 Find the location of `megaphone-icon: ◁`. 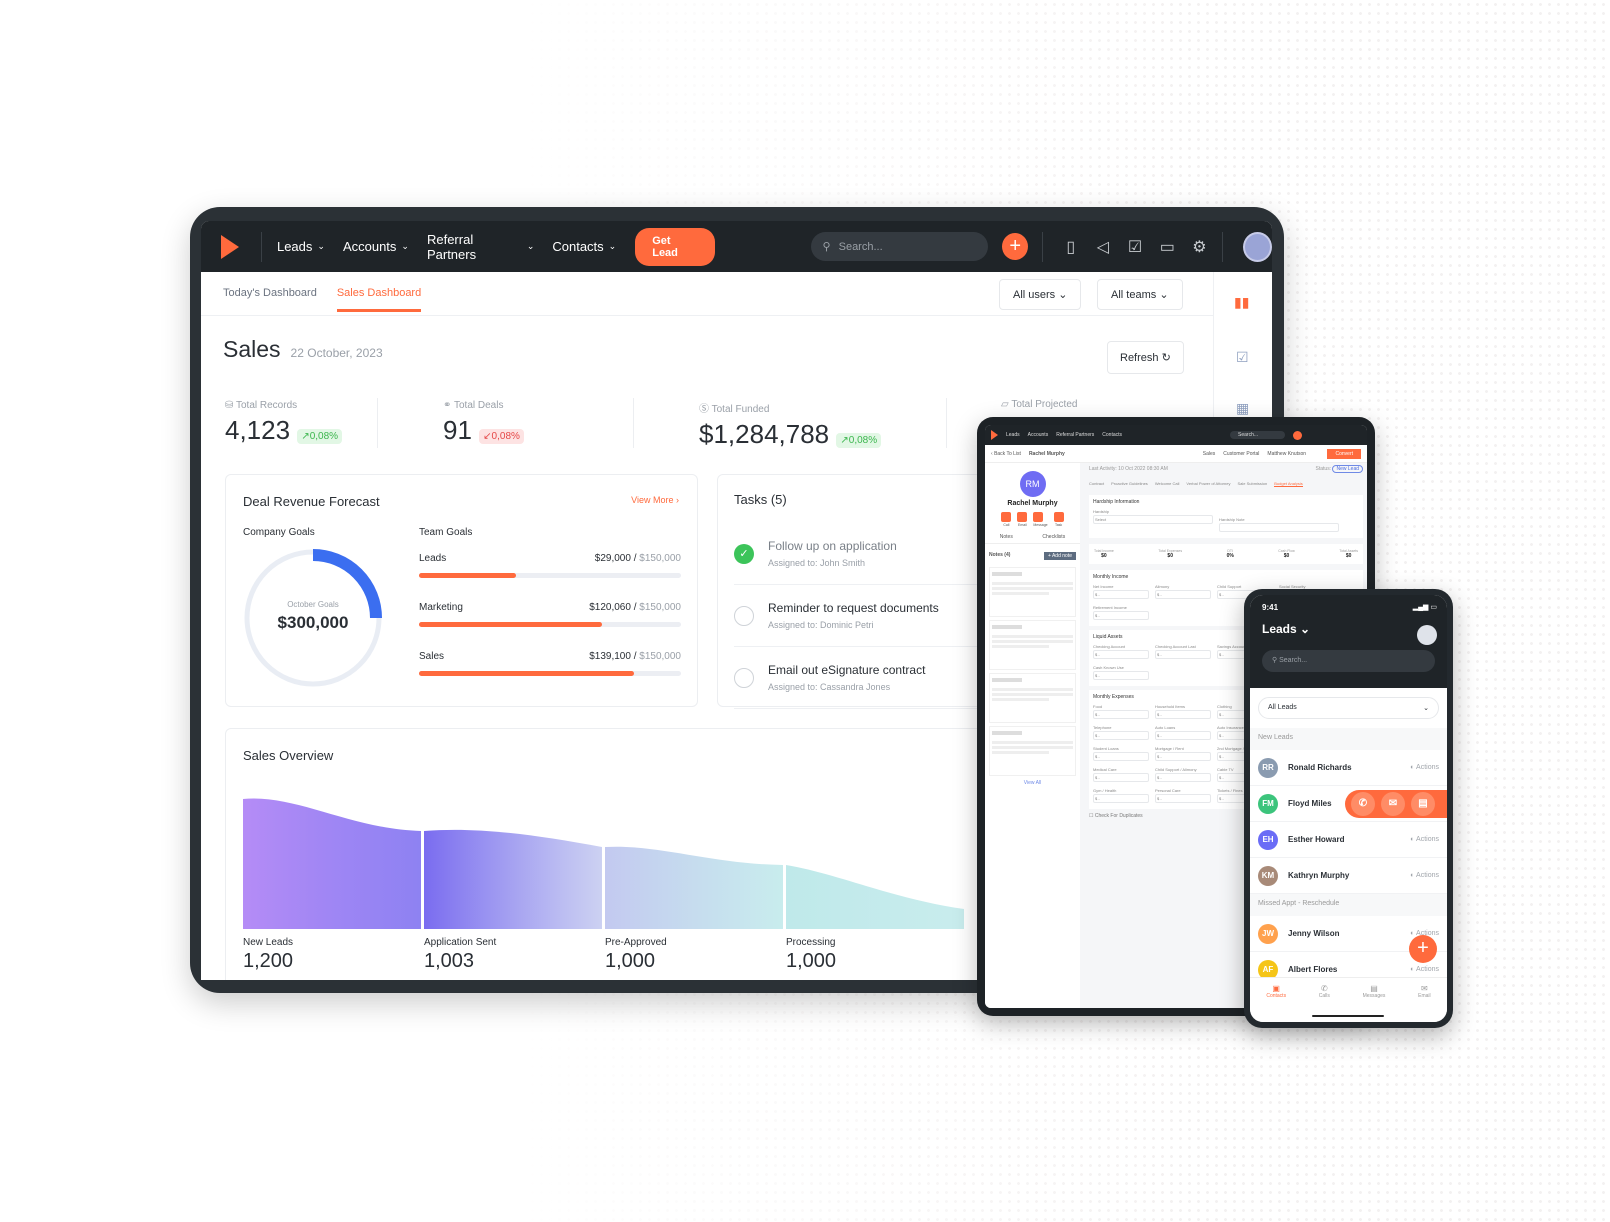

megaphone-icon: ◁ is located at coordinates (1102, 247).